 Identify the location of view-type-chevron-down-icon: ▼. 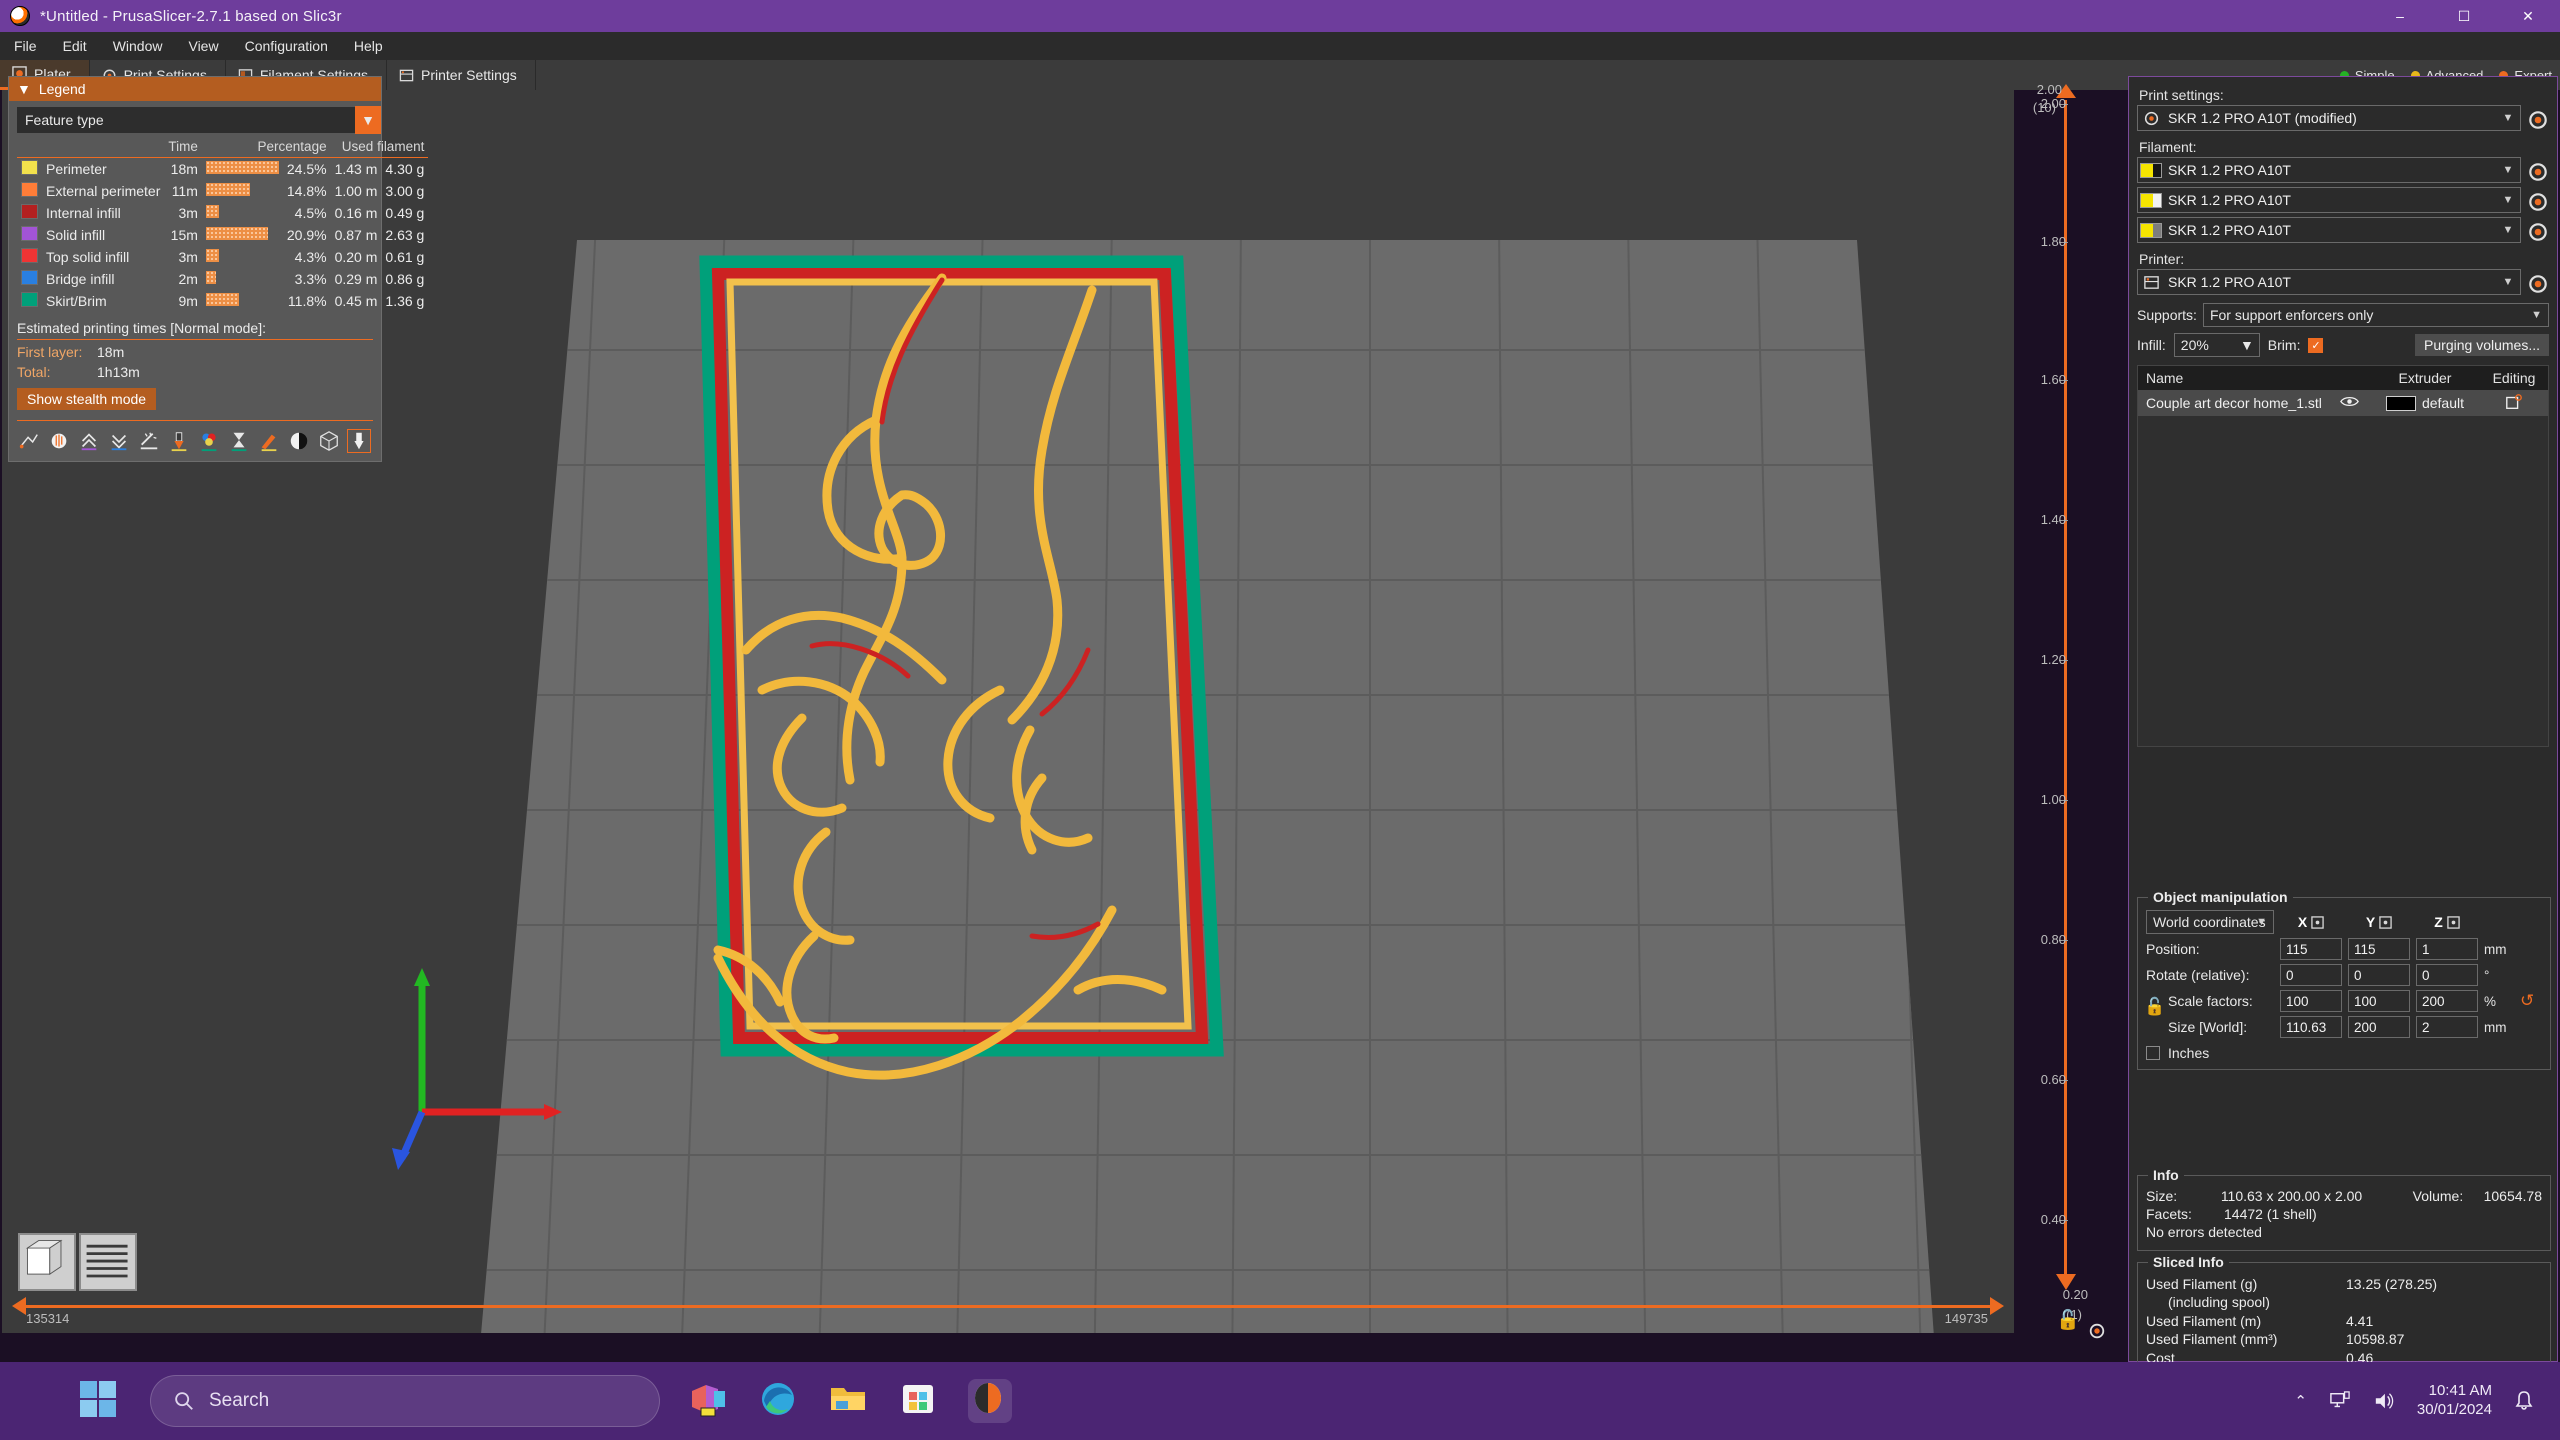
(368, 120).